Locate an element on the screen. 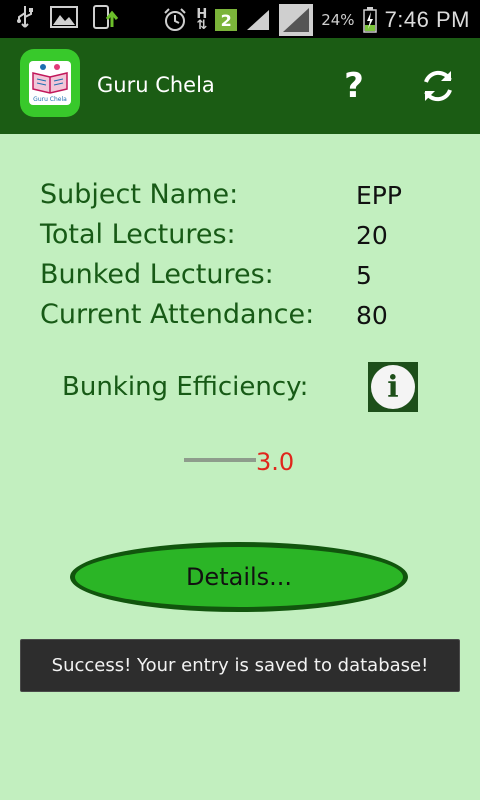  notification-count-icon: 2 is located at coordinates (226, 20).